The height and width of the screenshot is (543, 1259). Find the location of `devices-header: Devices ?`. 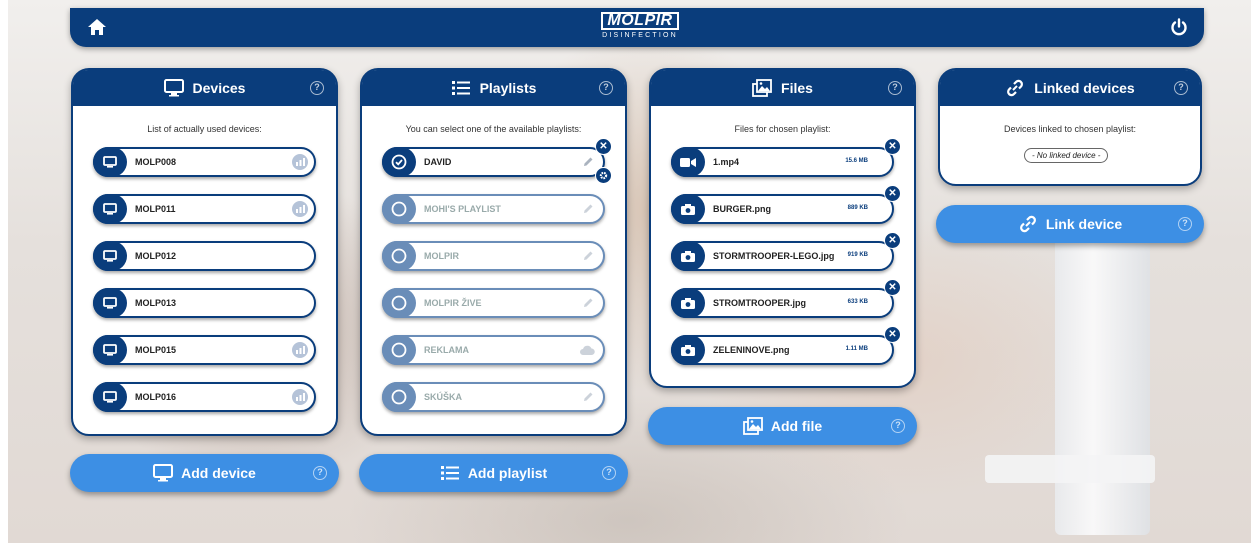

devices-header: Devices ? is located at coordinates (204, 88).